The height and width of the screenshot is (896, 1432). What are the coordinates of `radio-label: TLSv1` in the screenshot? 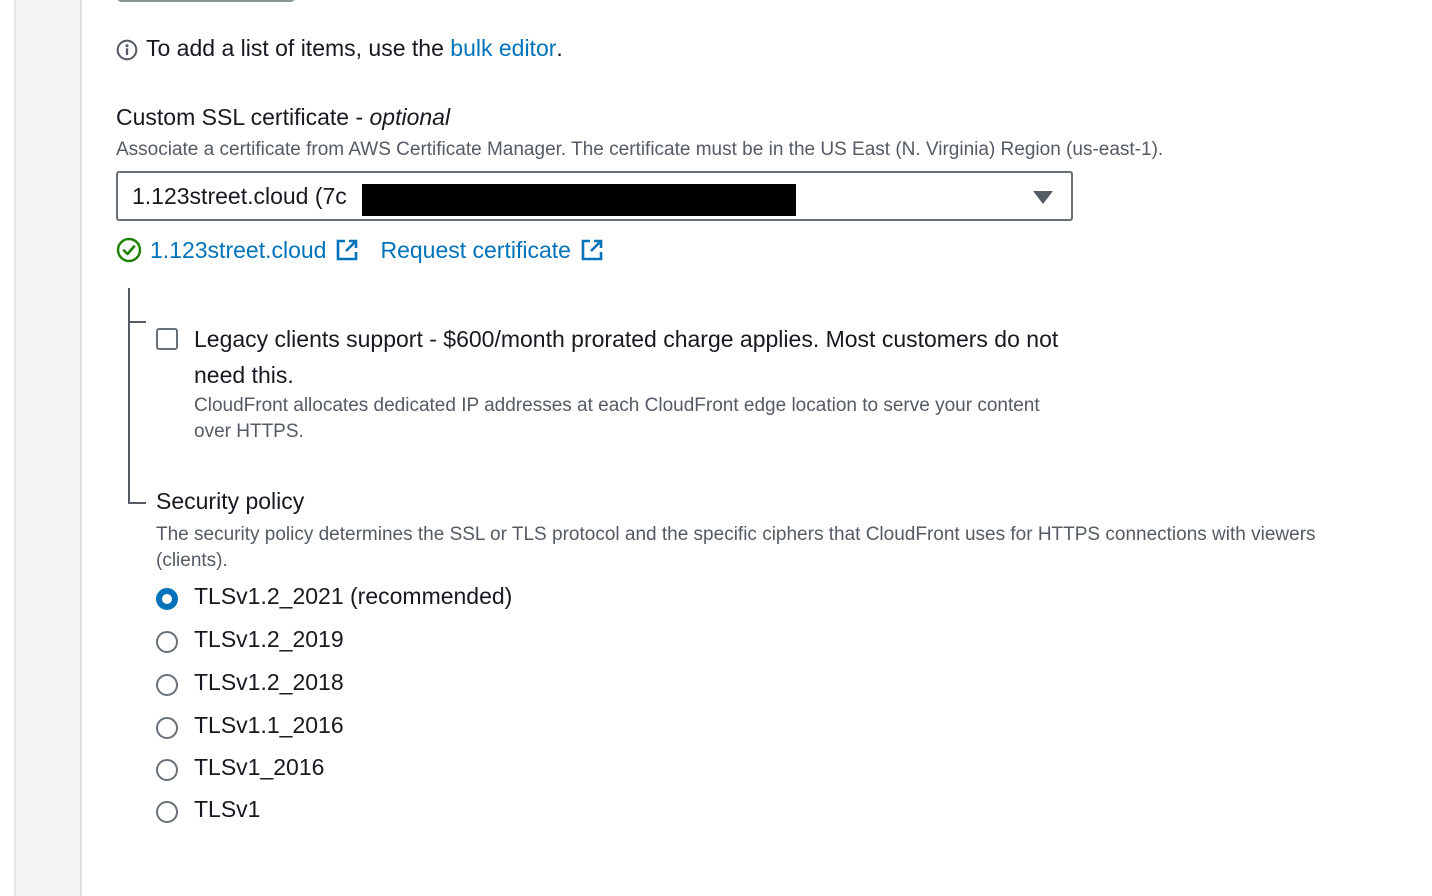 It's located at (227, 809).